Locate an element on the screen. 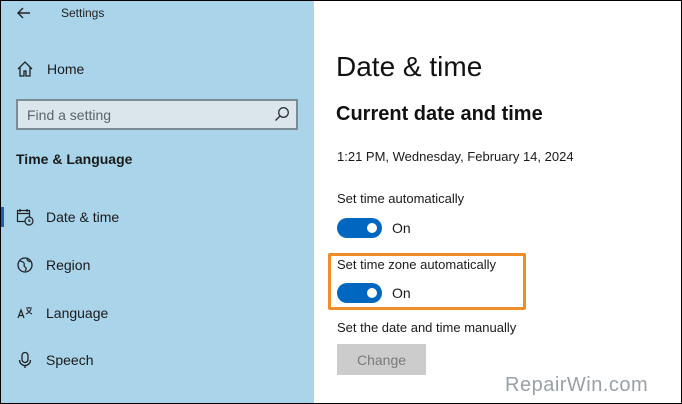  back-arrow-icon is located at coordinates (23, 13).